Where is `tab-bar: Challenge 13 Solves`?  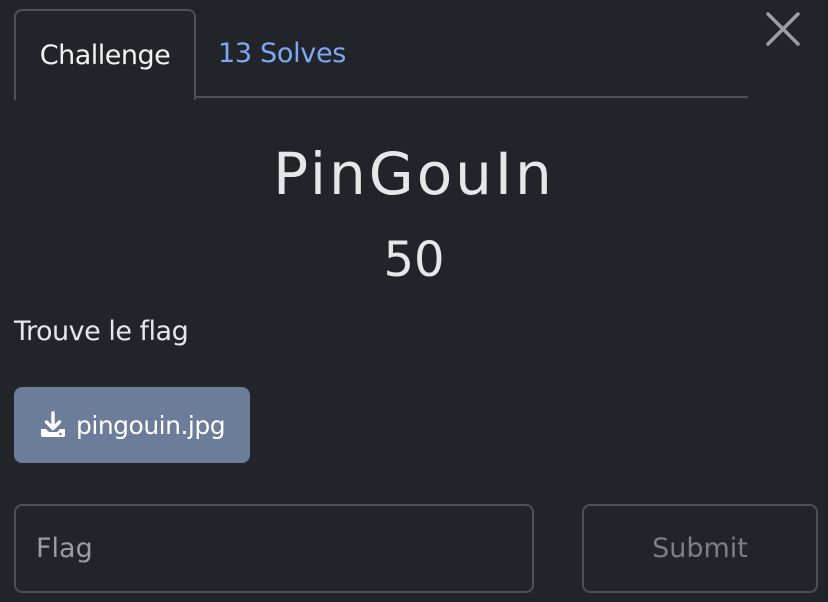
tab-bar: Challenge 13 Solves is located at coordinates (381, 54).